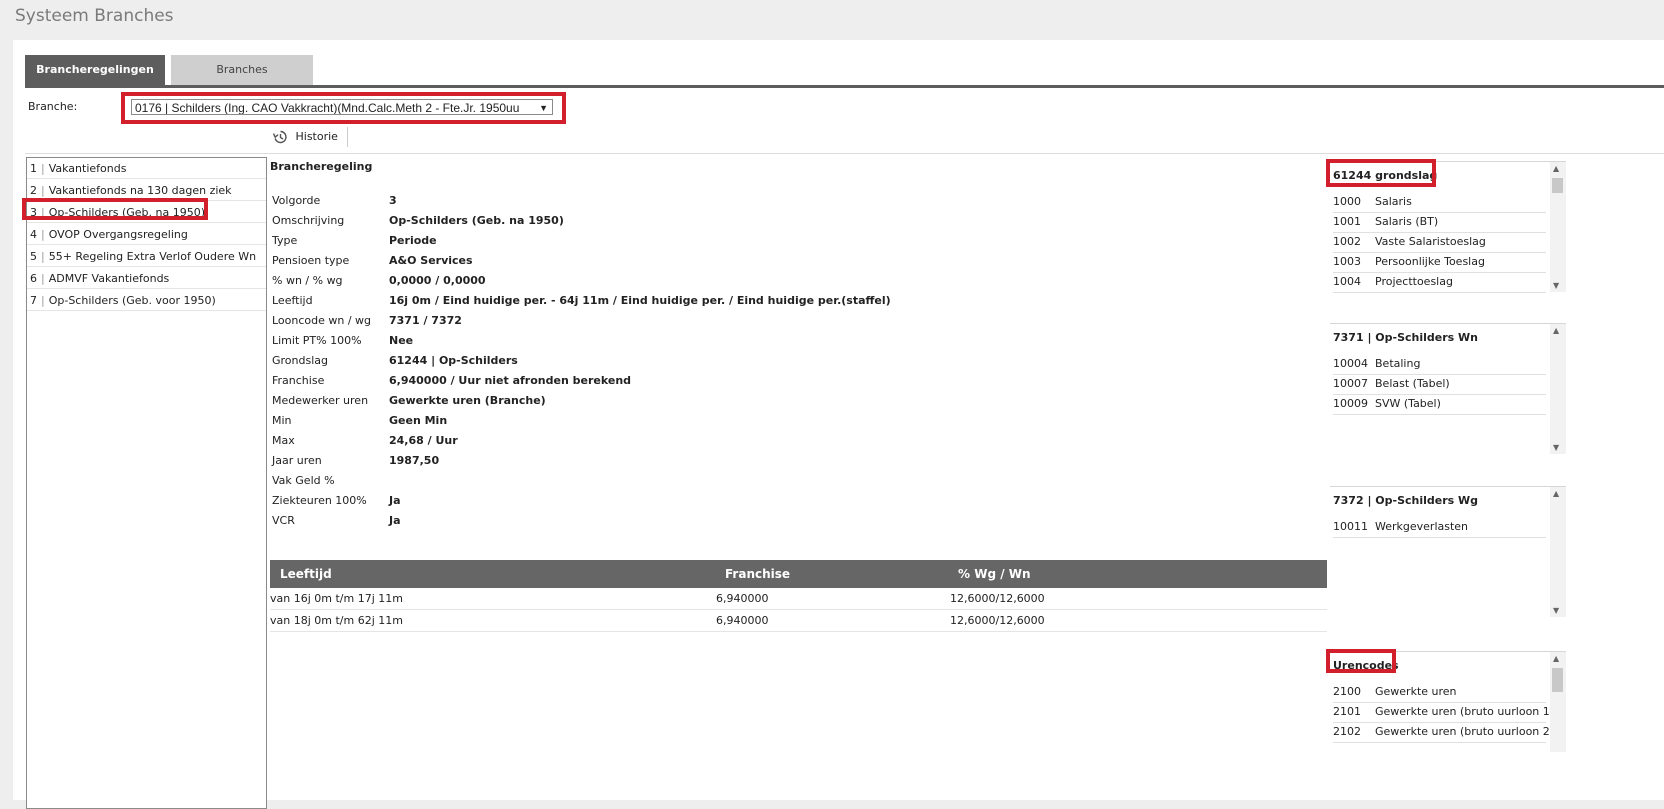  I want to click on tab-divider, so click(844, 86).